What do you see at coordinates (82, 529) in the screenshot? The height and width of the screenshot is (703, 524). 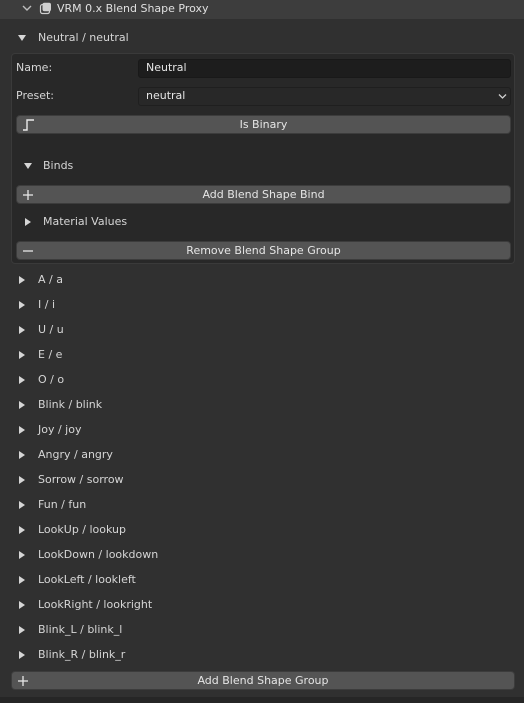 I see `expression-group-label: LookUp / lookup` at bounding box center [82, 529].